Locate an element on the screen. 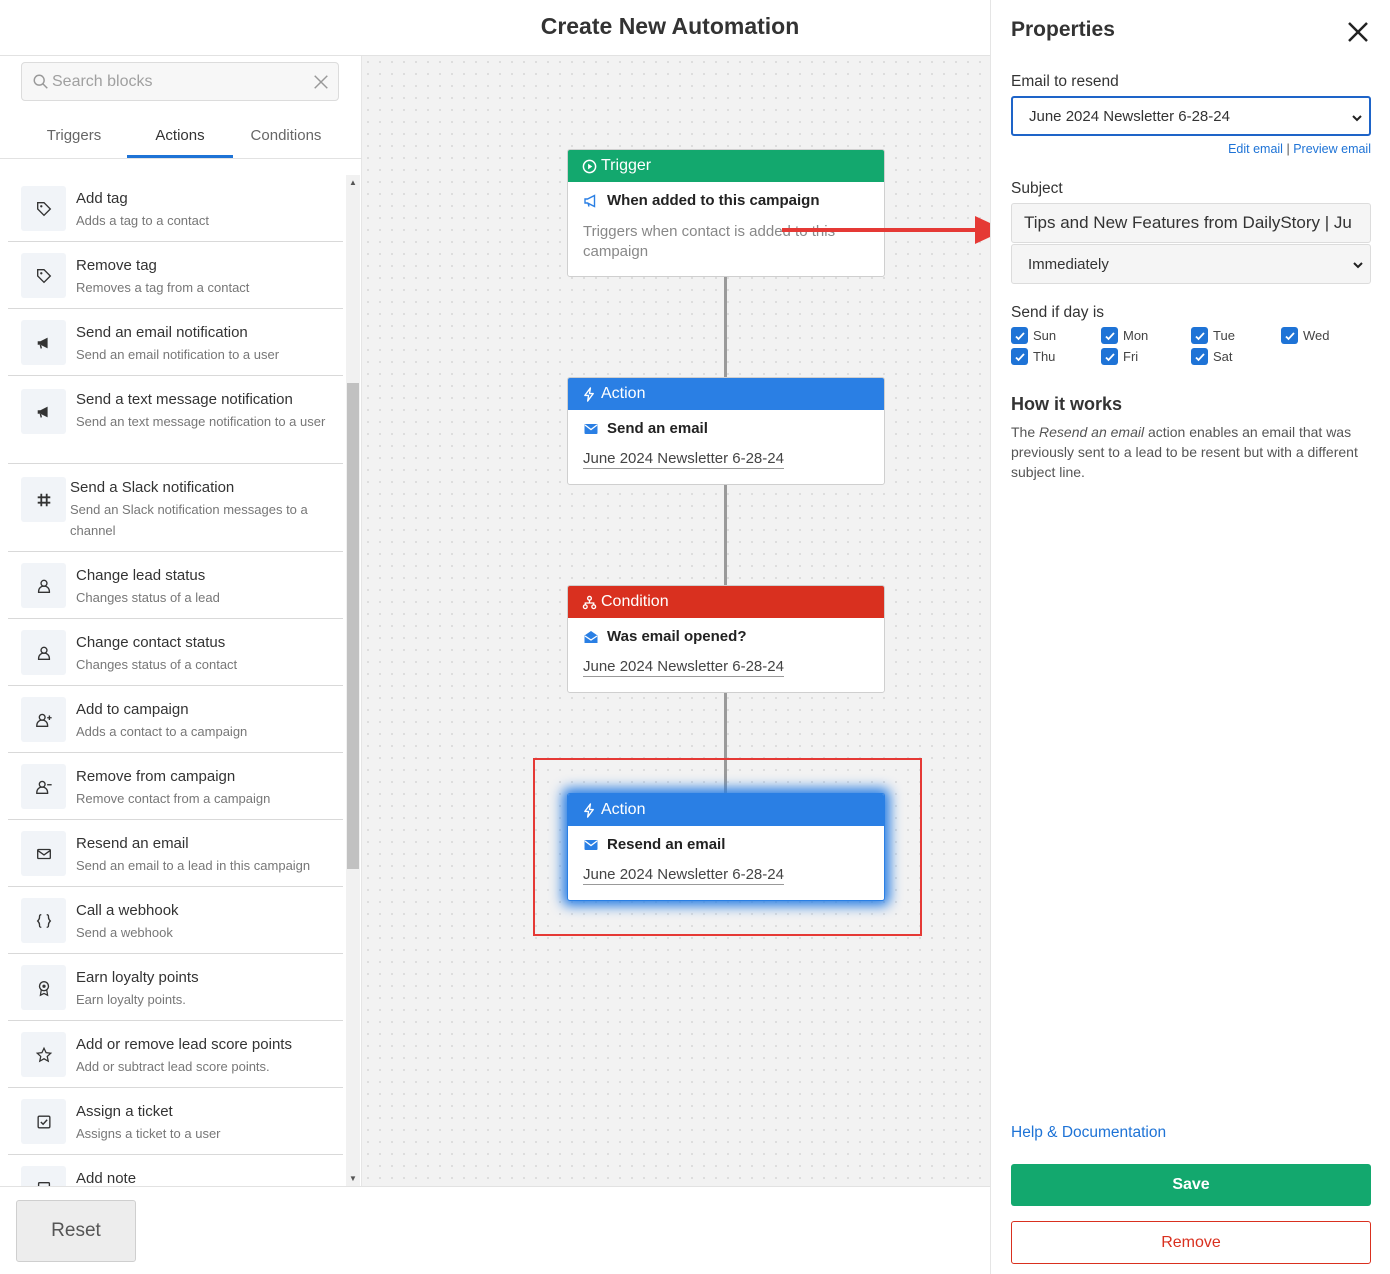 This screenshot has height=1274, width=1390. block-list-scrollbar: ▲ ▼ is located at coordinates (353, 680).